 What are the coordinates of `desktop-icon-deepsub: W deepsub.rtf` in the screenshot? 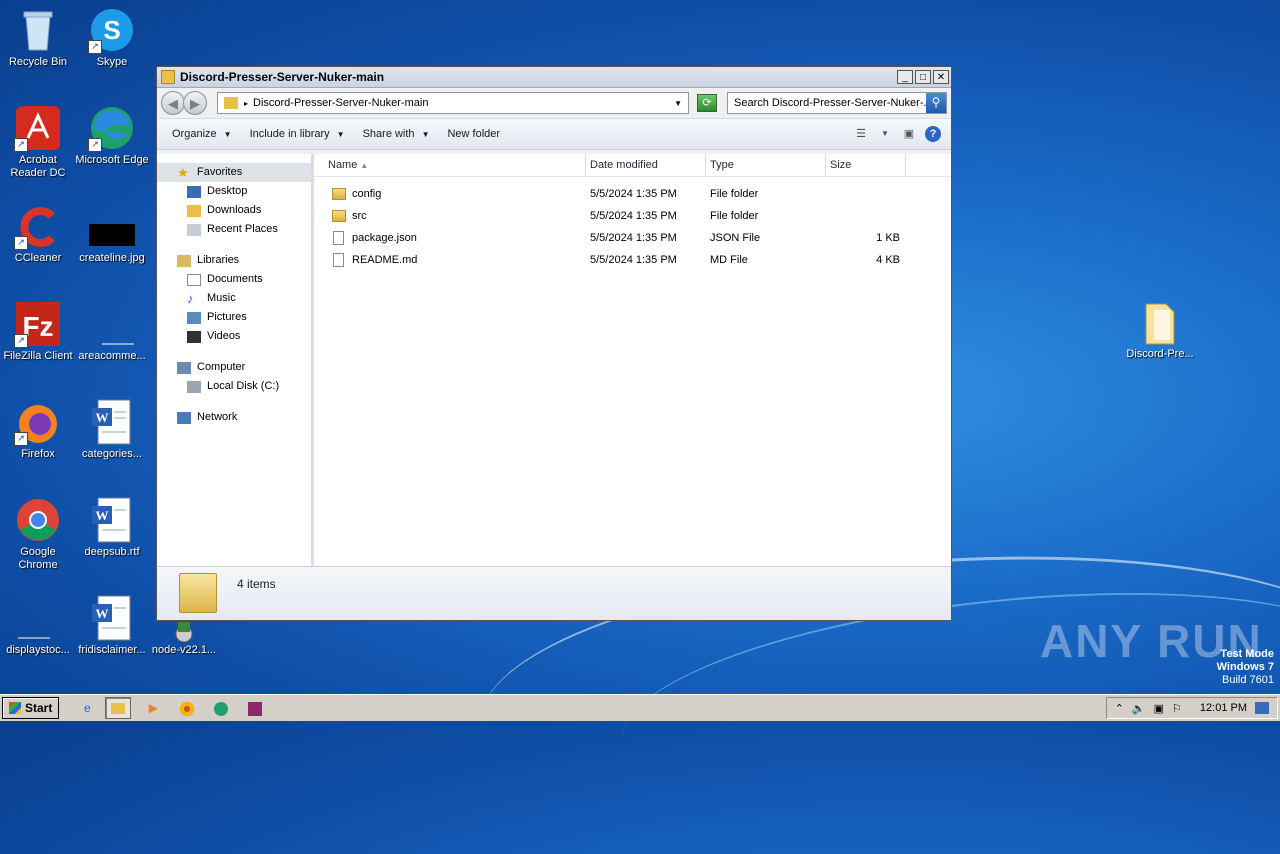 It's located at (112, 527).